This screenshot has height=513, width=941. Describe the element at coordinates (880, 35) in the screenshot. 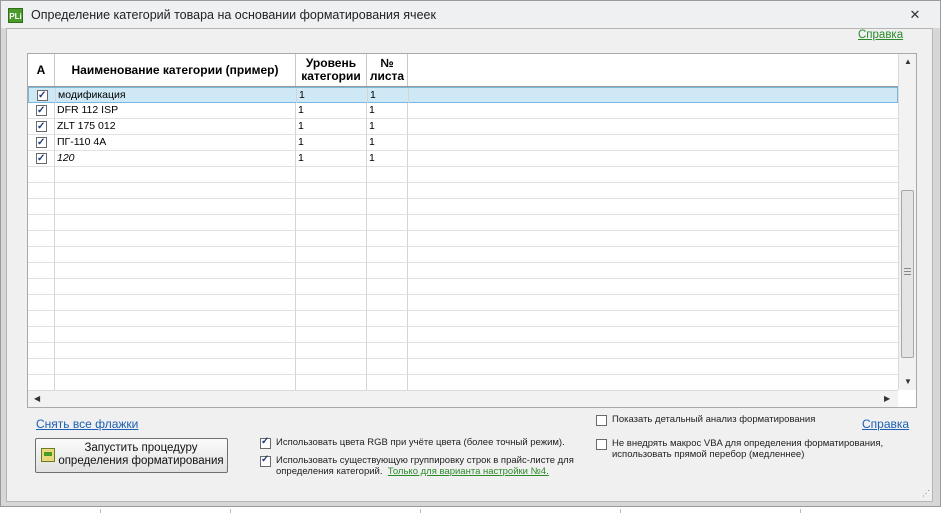

I see `help-link-top: Справка` at that location.